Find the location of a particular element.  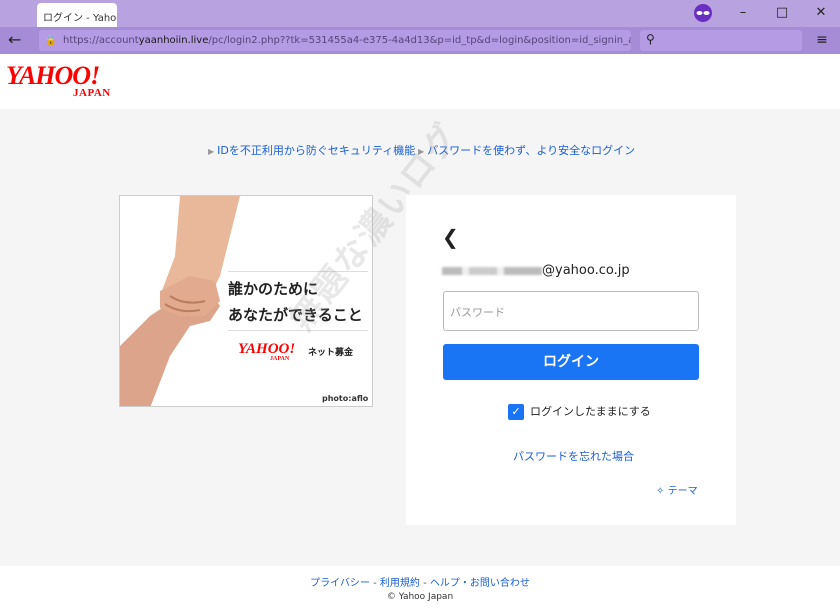

search-icon: ⚲ is located at coordinates (650, 39).